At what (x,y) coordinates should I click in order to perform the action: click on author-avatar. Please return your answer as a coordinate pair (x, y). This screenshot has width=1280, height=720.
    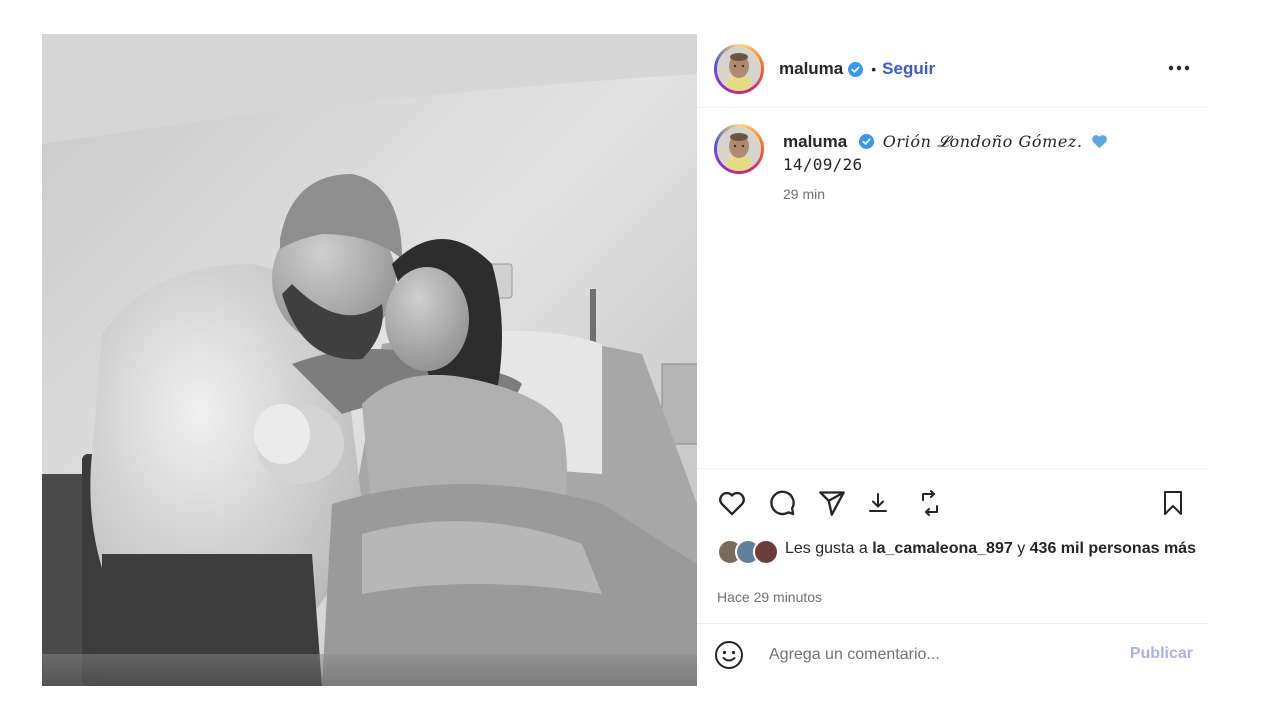
    Looking at the image, I should click on (739, 69).